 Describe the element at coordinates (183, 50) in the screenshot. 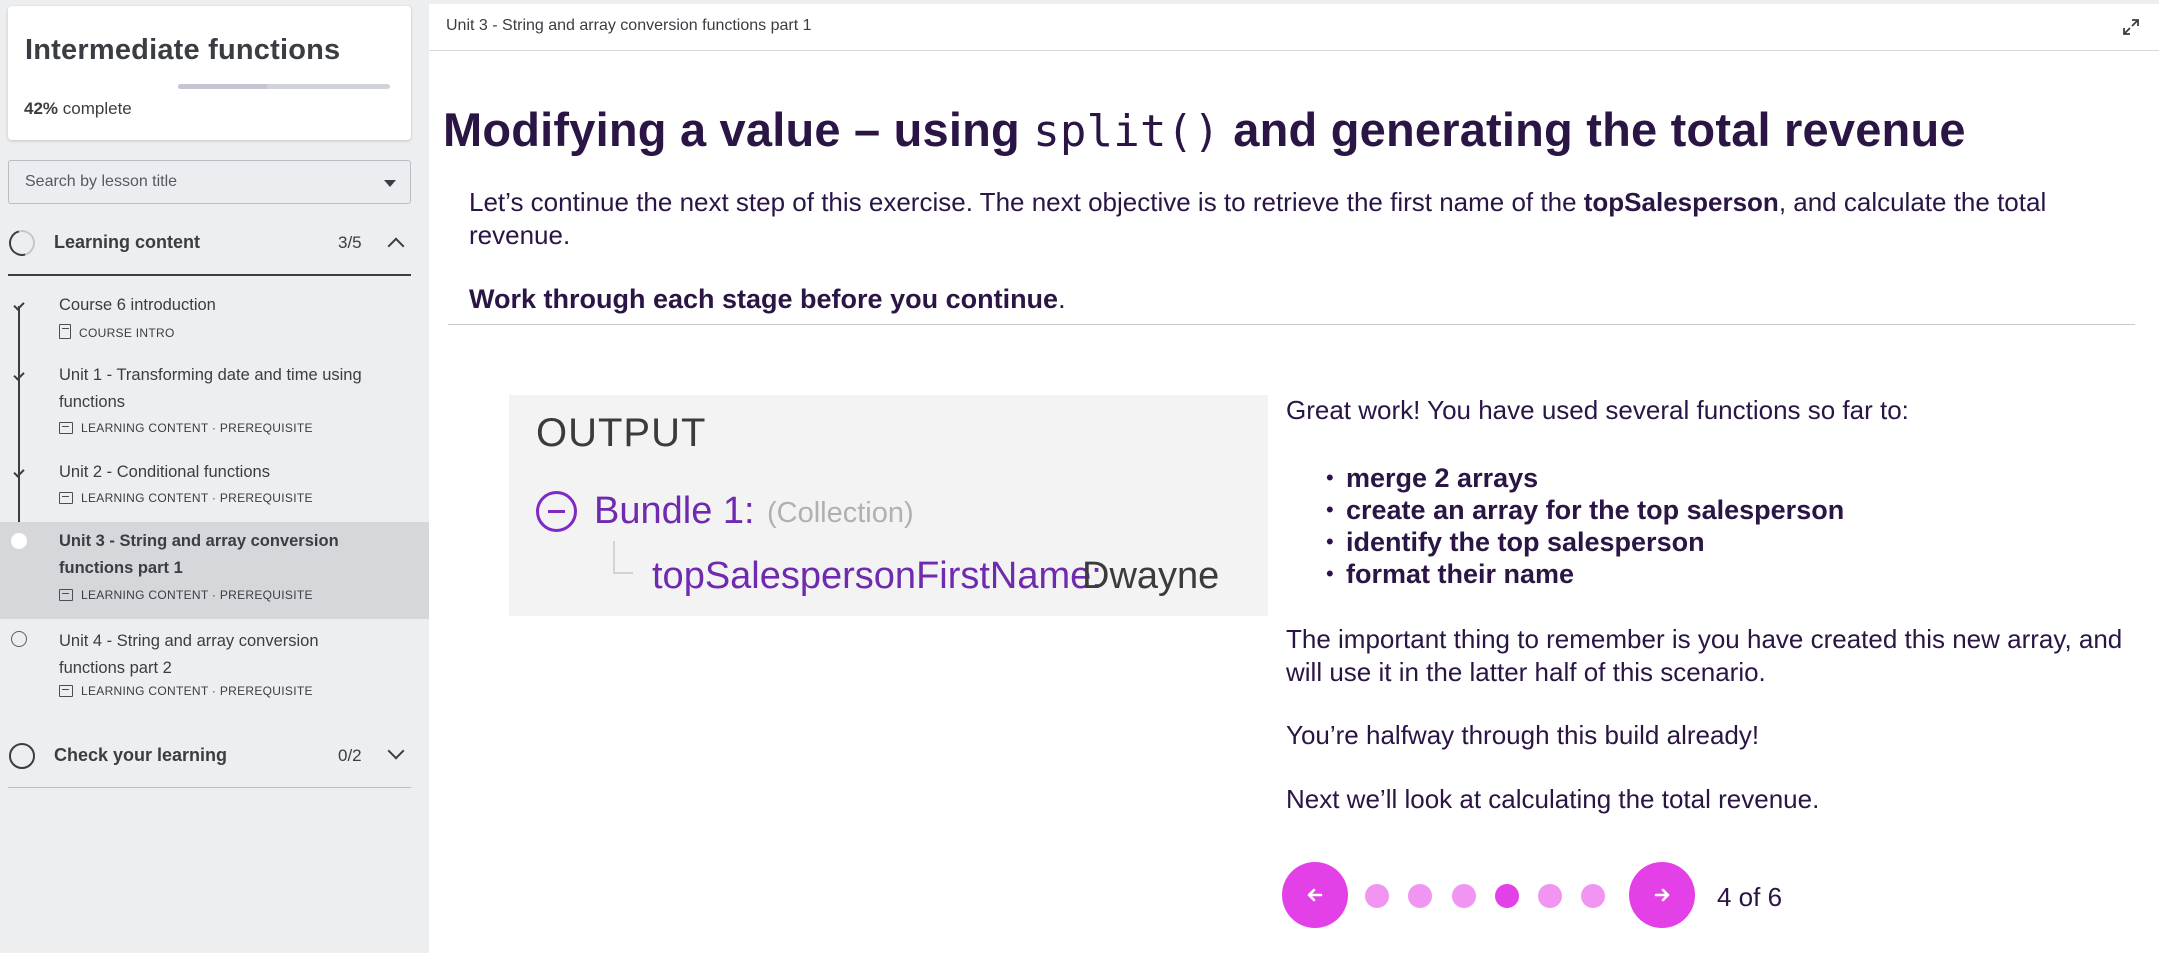

I see `course-title: Intermediate functions` at that location.